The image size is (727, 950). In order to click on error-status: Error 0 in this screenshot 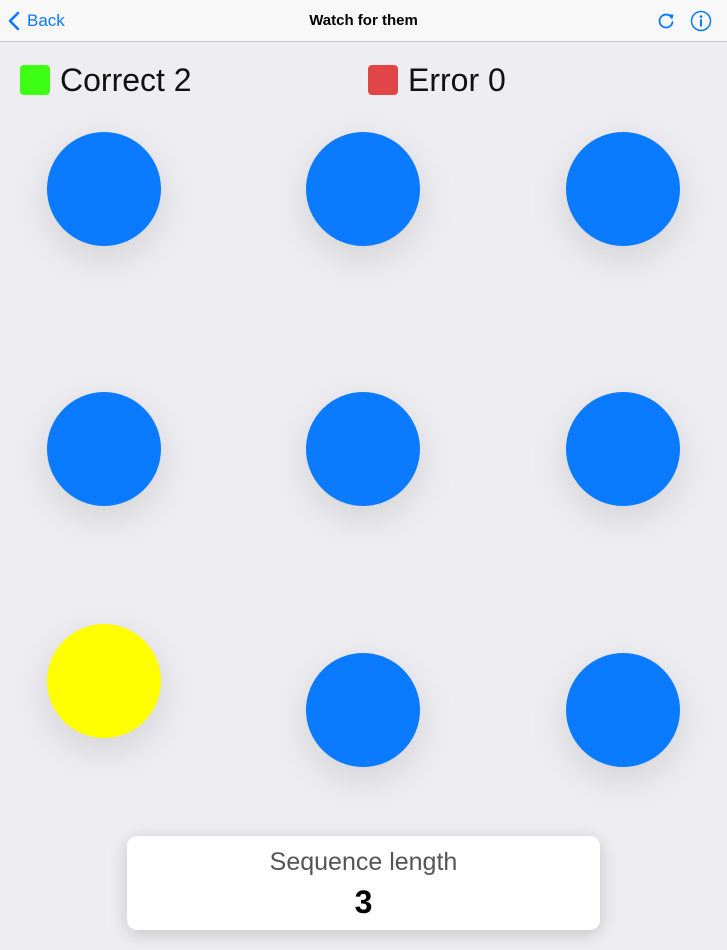, I will do `click(437, 80)`.